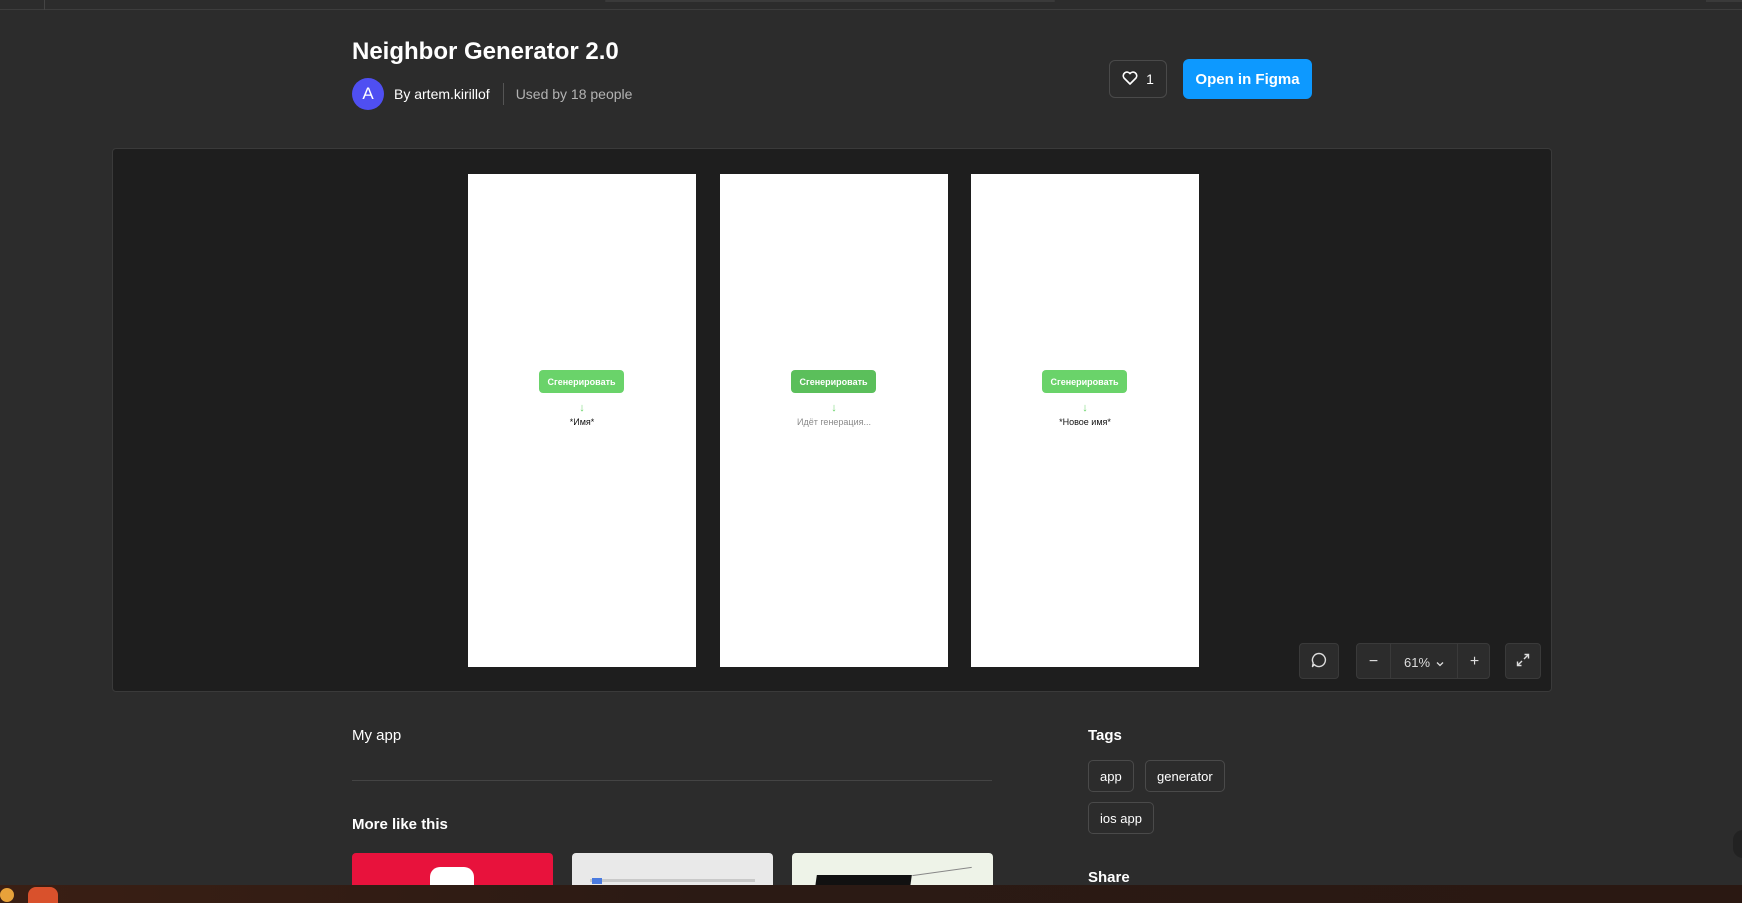 The width and height of the screenshot is (1742, 903). Describe the element at coordinates (672, 780) in the screenshot. I see `section-divider` at that location.